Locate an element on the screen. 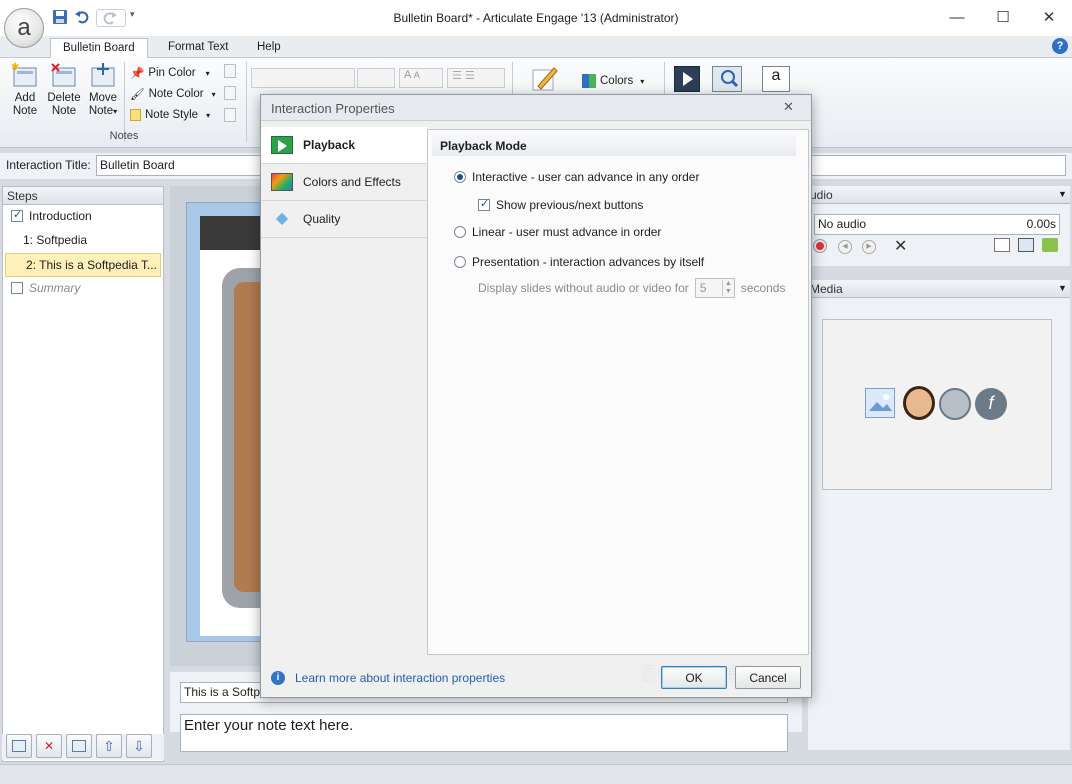 The image size is (1072, 784). step-summary: Summary is located at coordinates (83, 289).